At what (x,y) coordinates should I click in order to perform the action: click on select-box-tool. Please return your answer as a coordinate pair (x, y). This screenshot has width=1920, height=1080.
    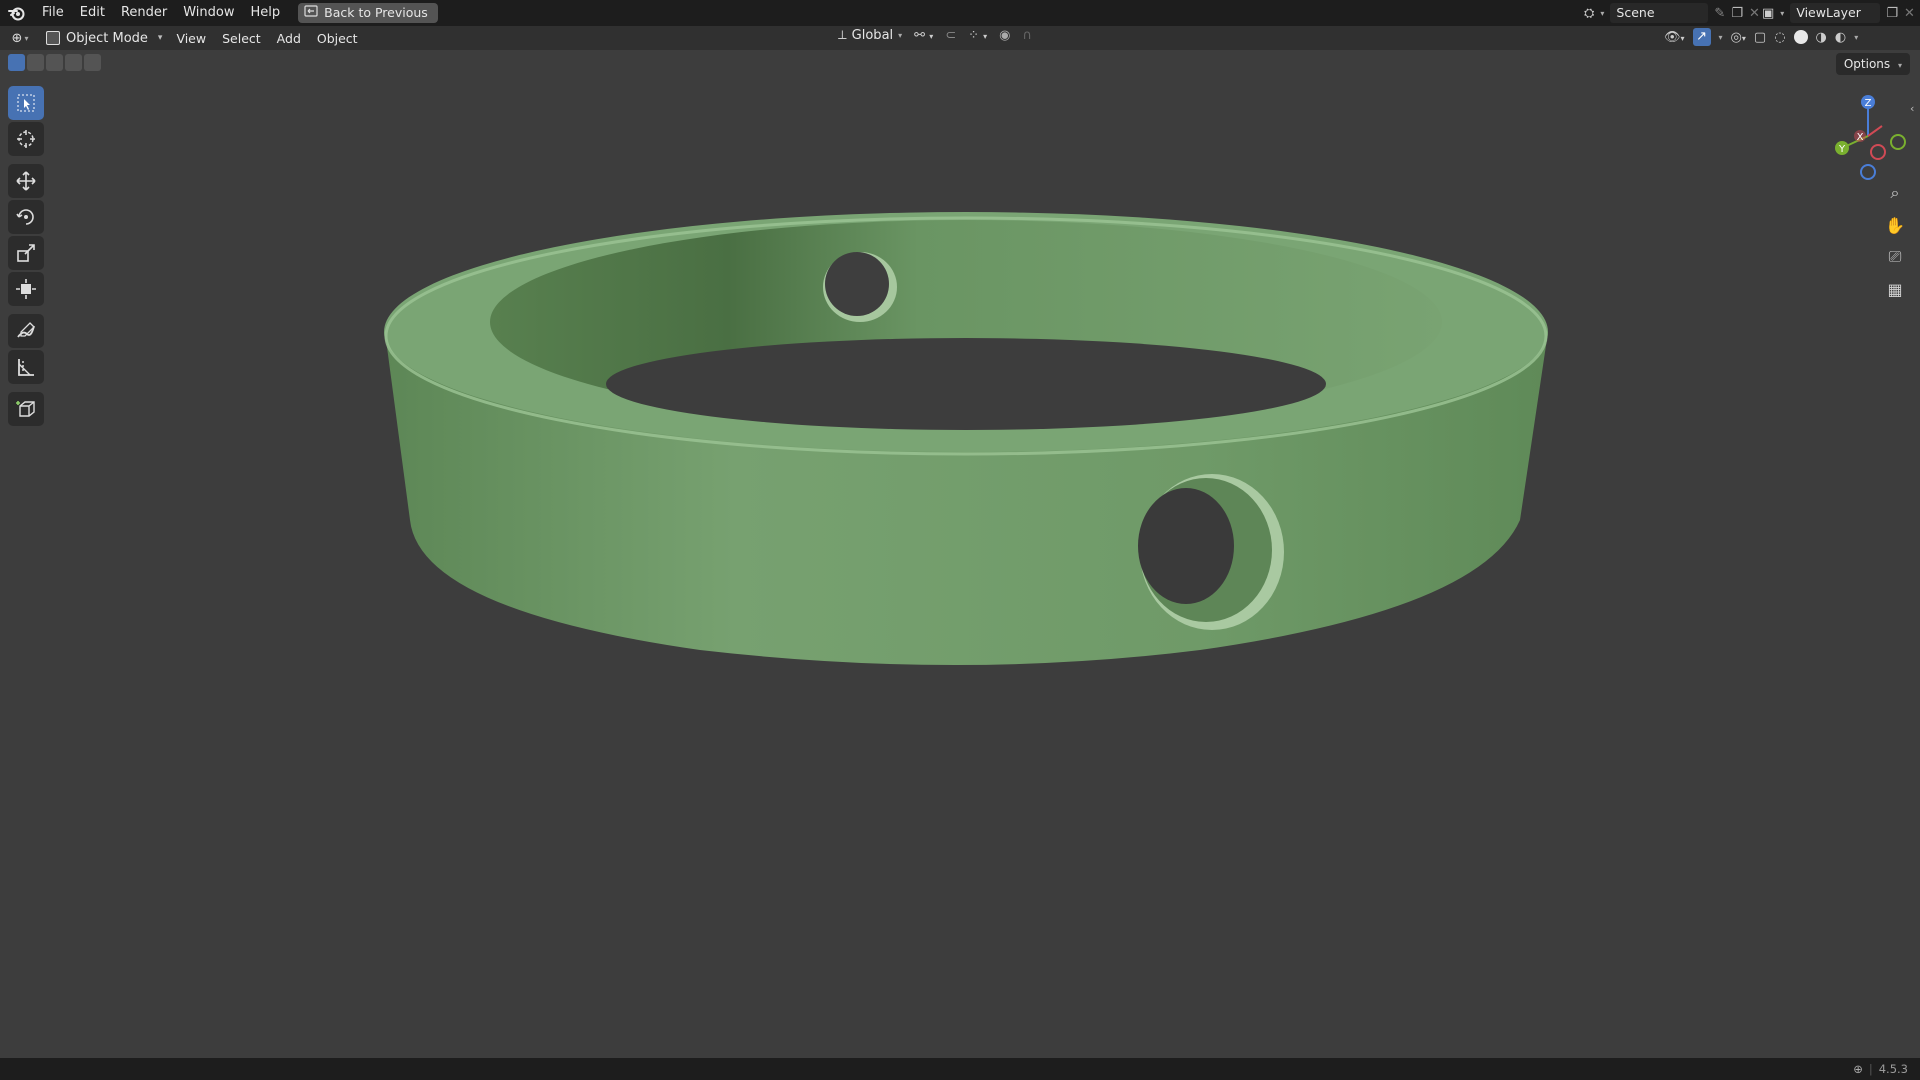
    Looking at the image, I should click on (26, 103).